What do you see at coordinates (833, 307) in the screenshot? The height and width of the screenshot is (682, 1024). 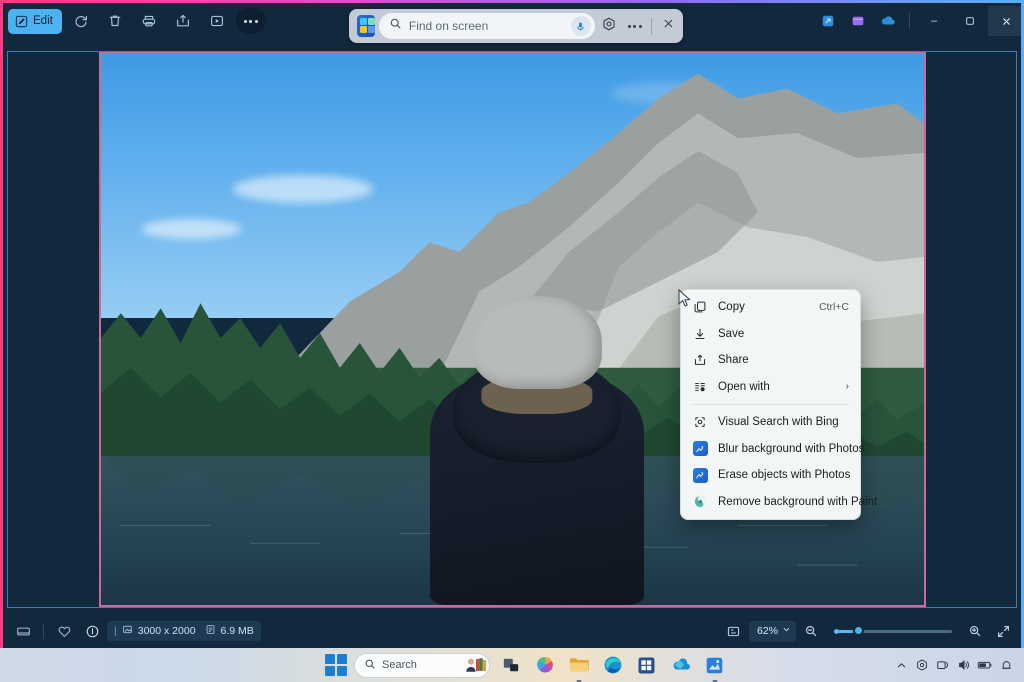 I see `menu-item-shortcut: Ctrl+C` at bounding box center [833, 307].